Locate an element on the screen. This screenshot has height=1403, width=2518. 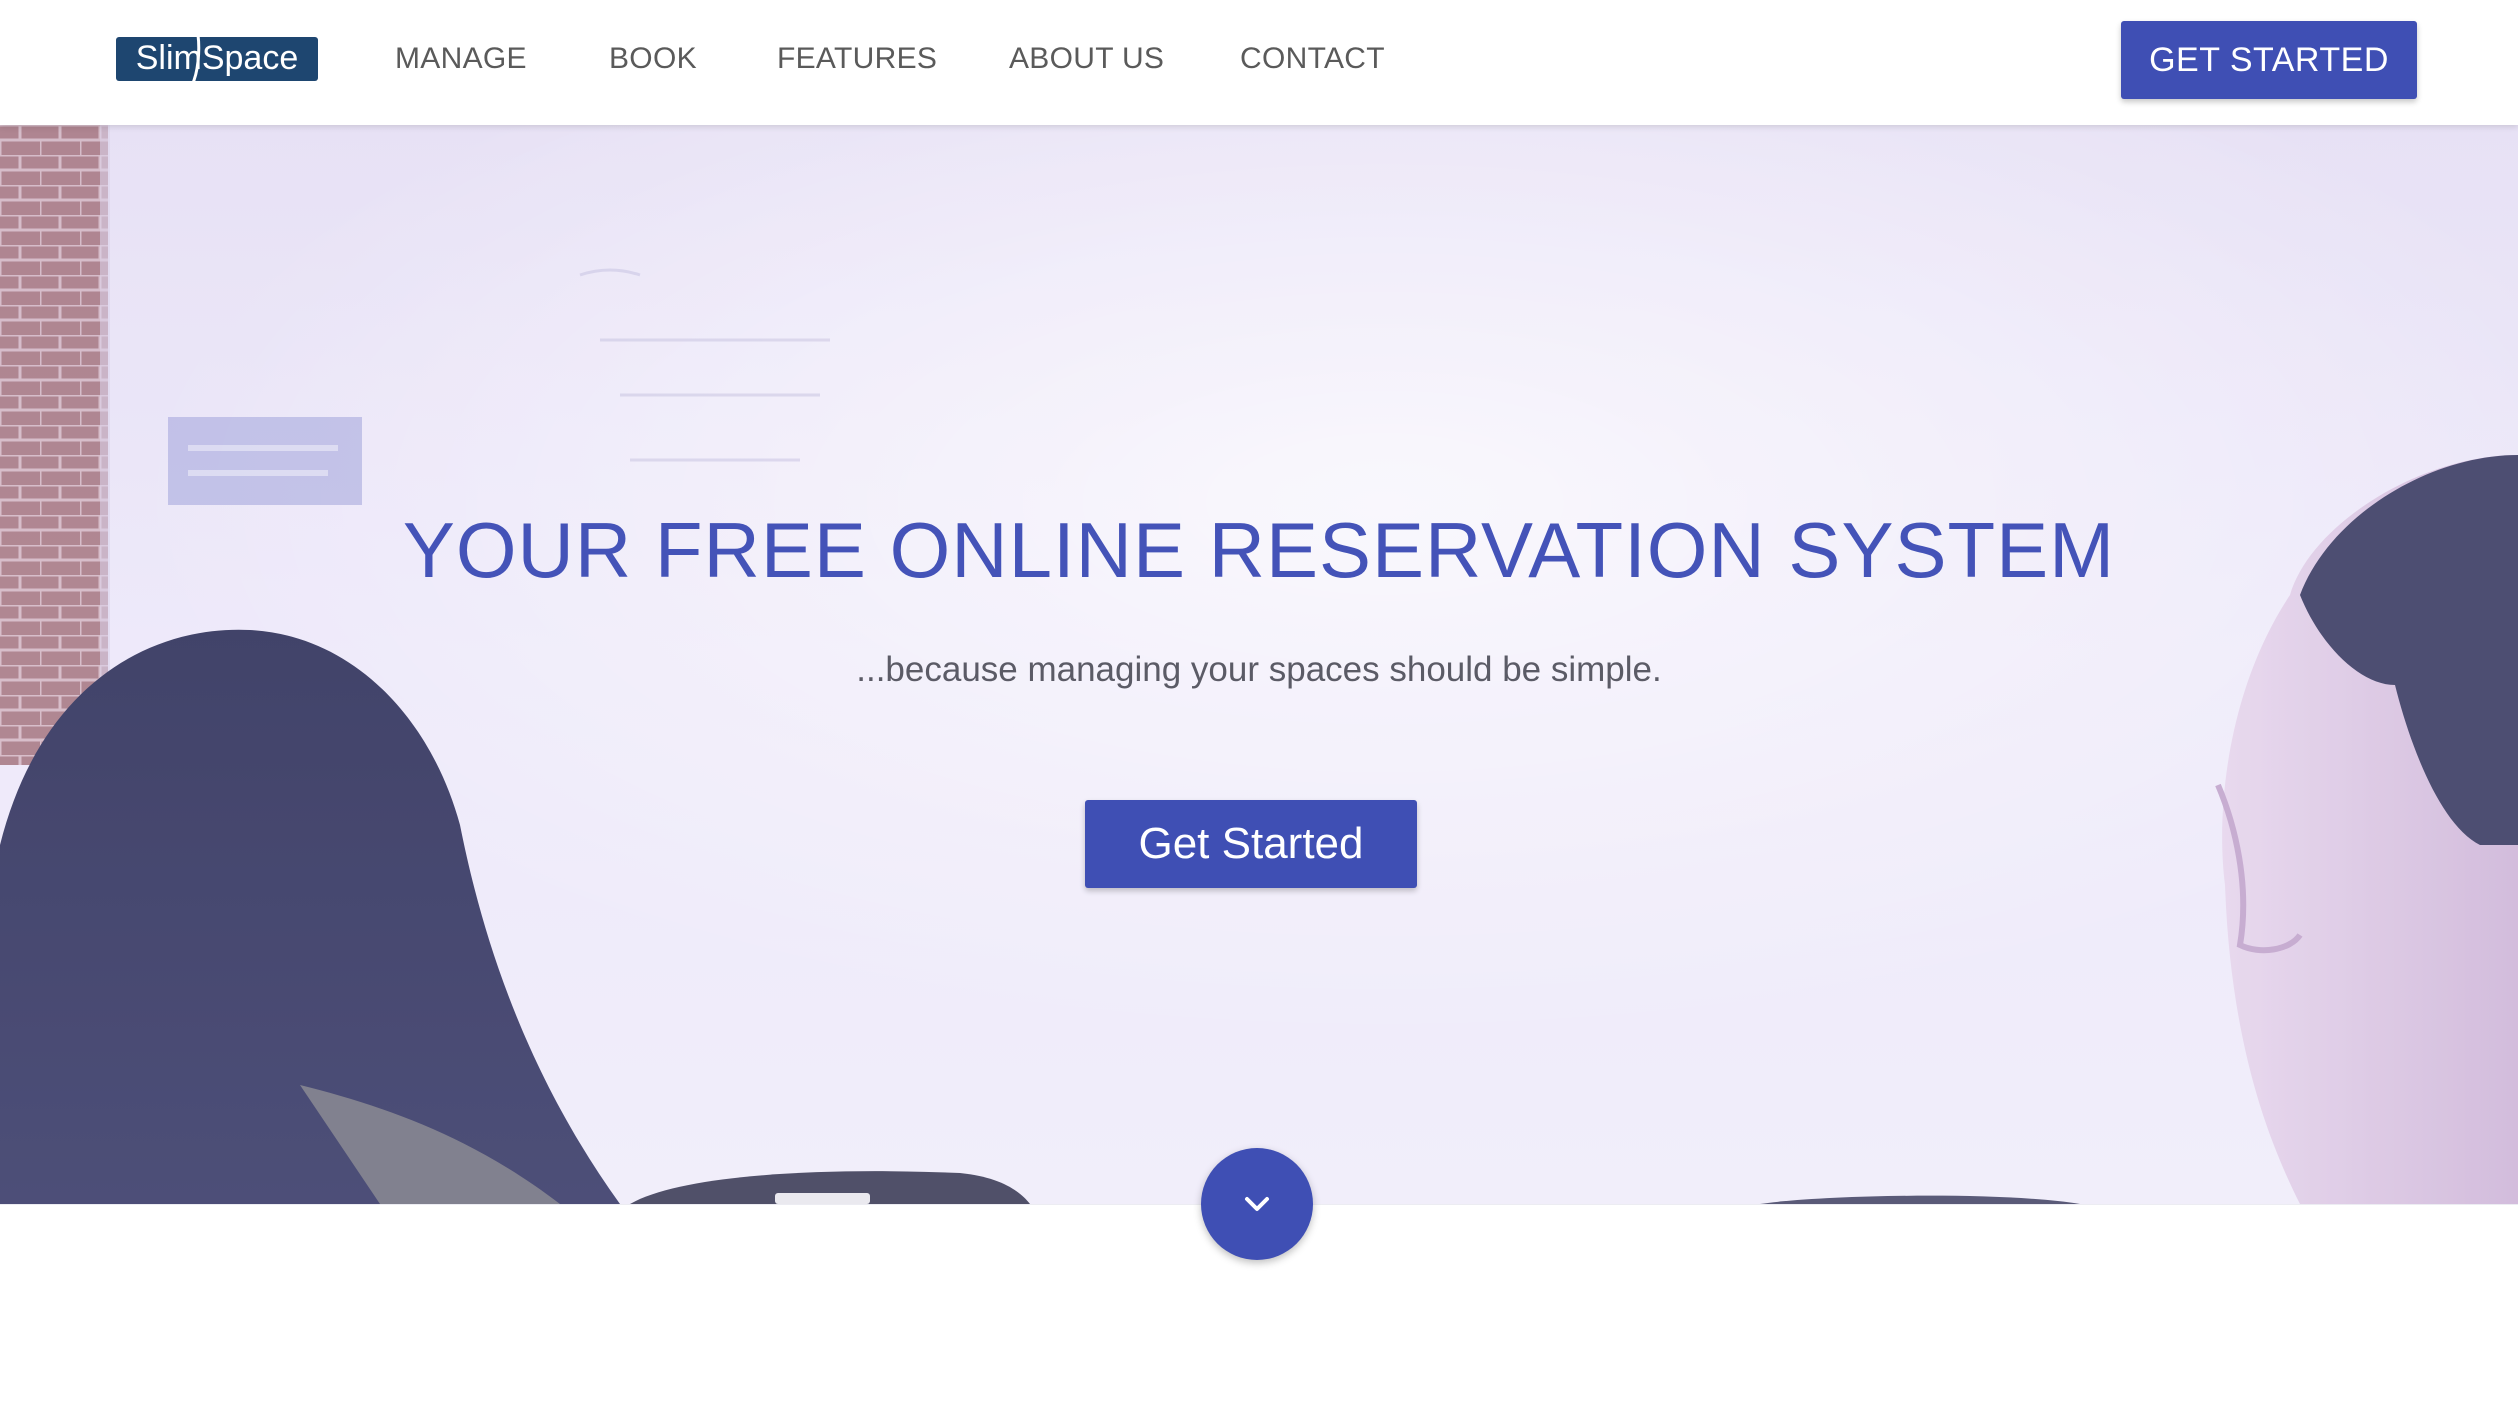
nav-link-about-us: ABOUT US is located at coordinates (1086, 59).